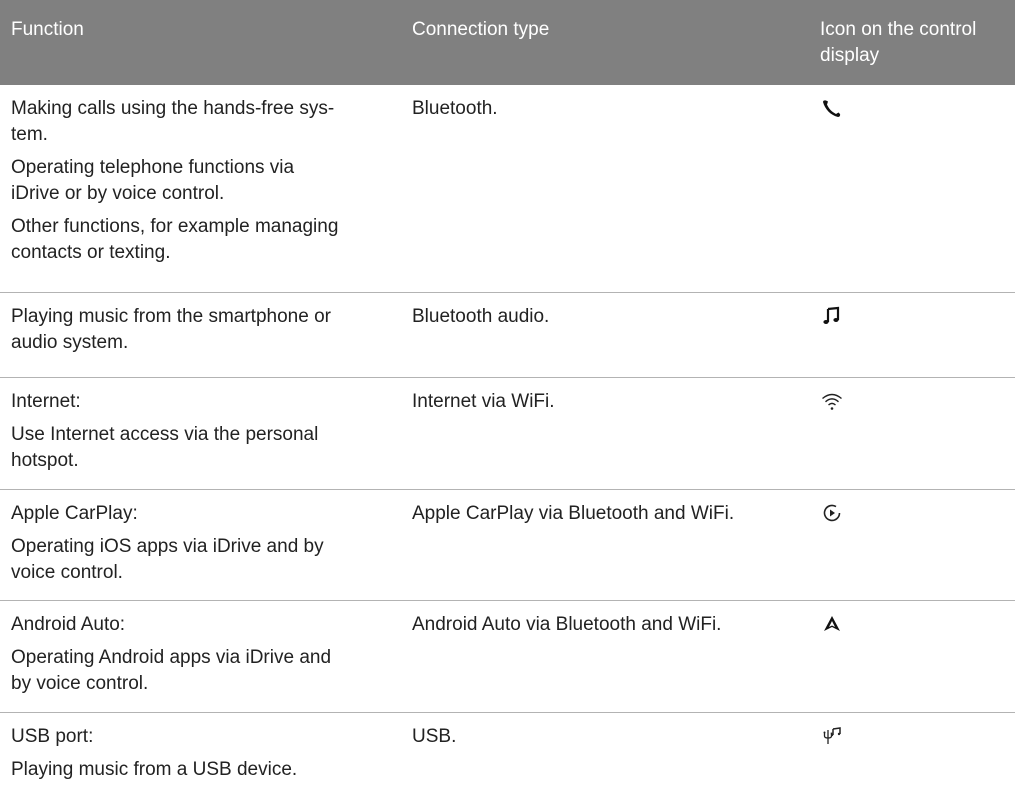  Describe the element at coordinates (612, 433) in the screenshot. I see `connection-cell: Internet via WiFi.` at that location.